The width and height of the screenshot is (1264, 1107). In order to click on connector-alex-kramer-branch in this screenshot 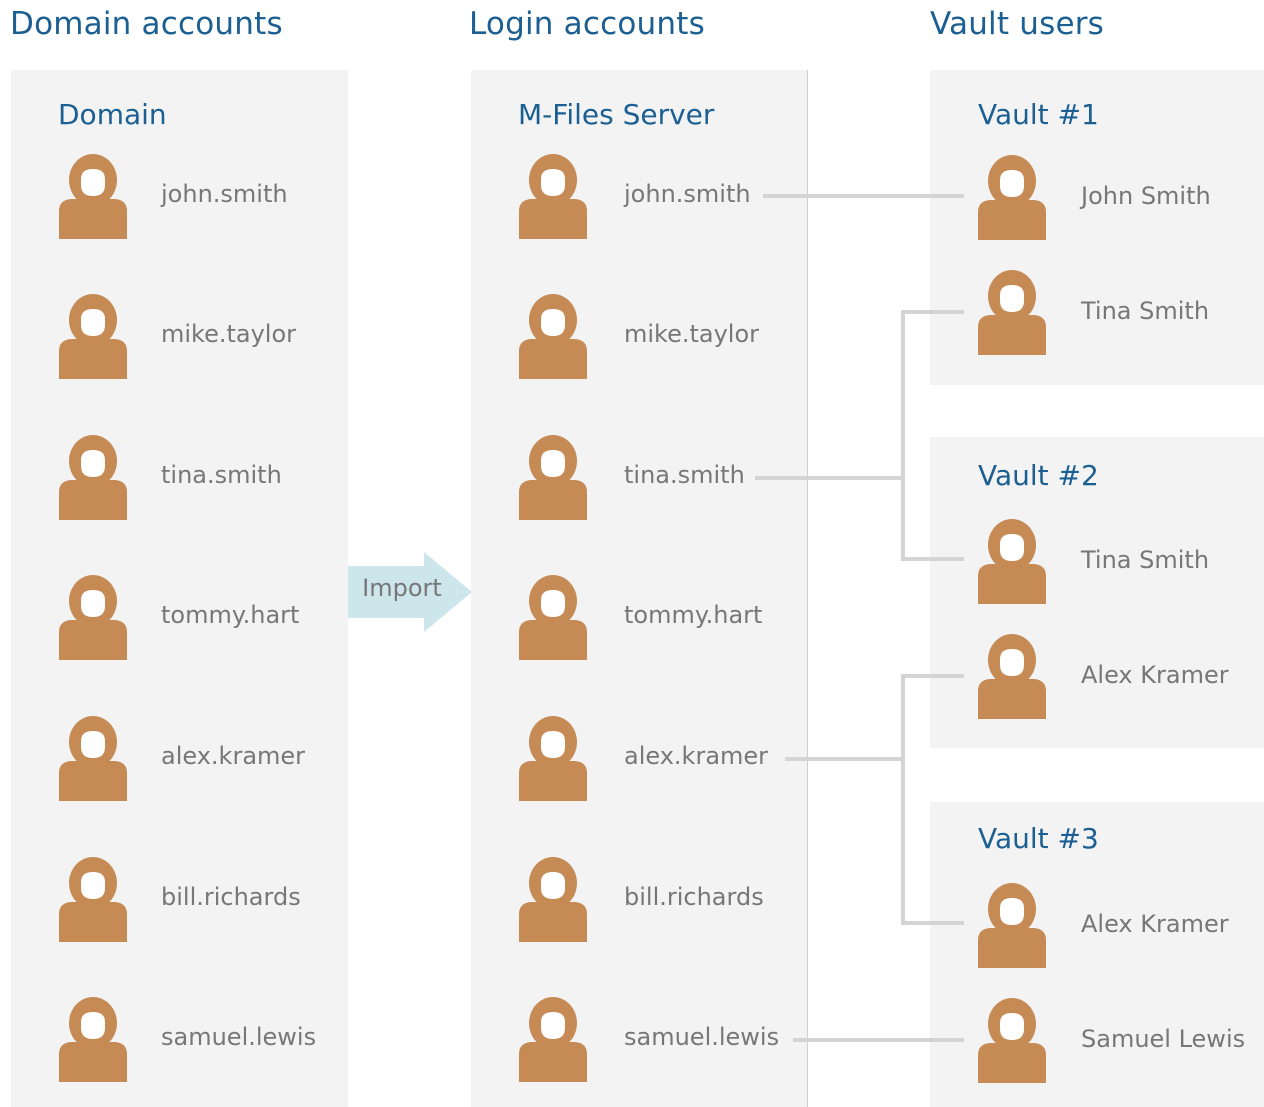, I will do `click(932, 799)`.